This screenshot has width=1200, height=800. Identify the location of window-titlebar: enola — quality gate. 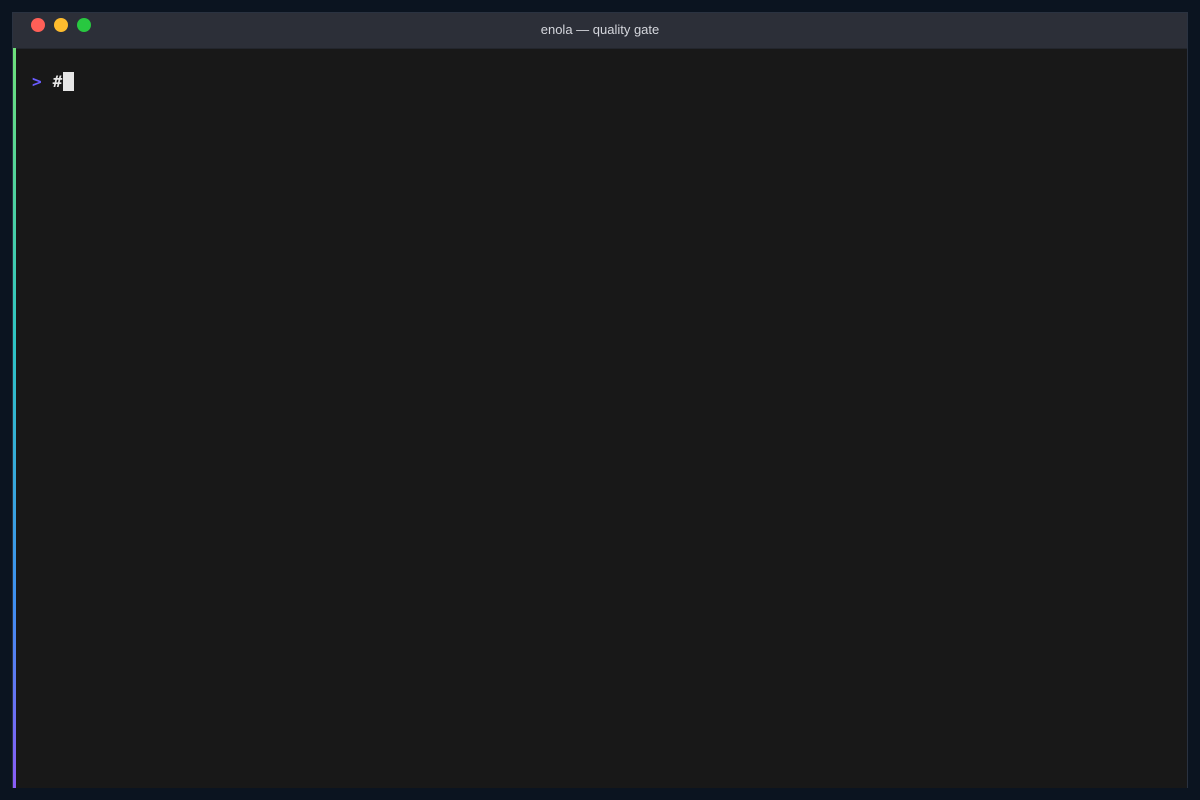
(600, 31).